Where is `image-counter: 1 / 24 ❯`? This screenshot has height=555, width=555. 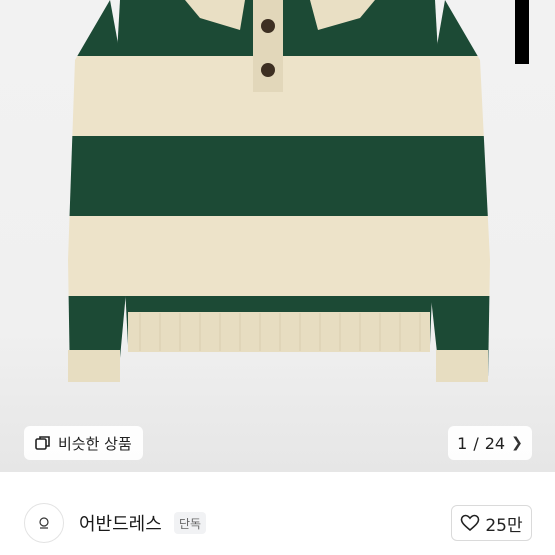 image-counter: 1 / 24 ❯ is located at coordinates (490, 443).